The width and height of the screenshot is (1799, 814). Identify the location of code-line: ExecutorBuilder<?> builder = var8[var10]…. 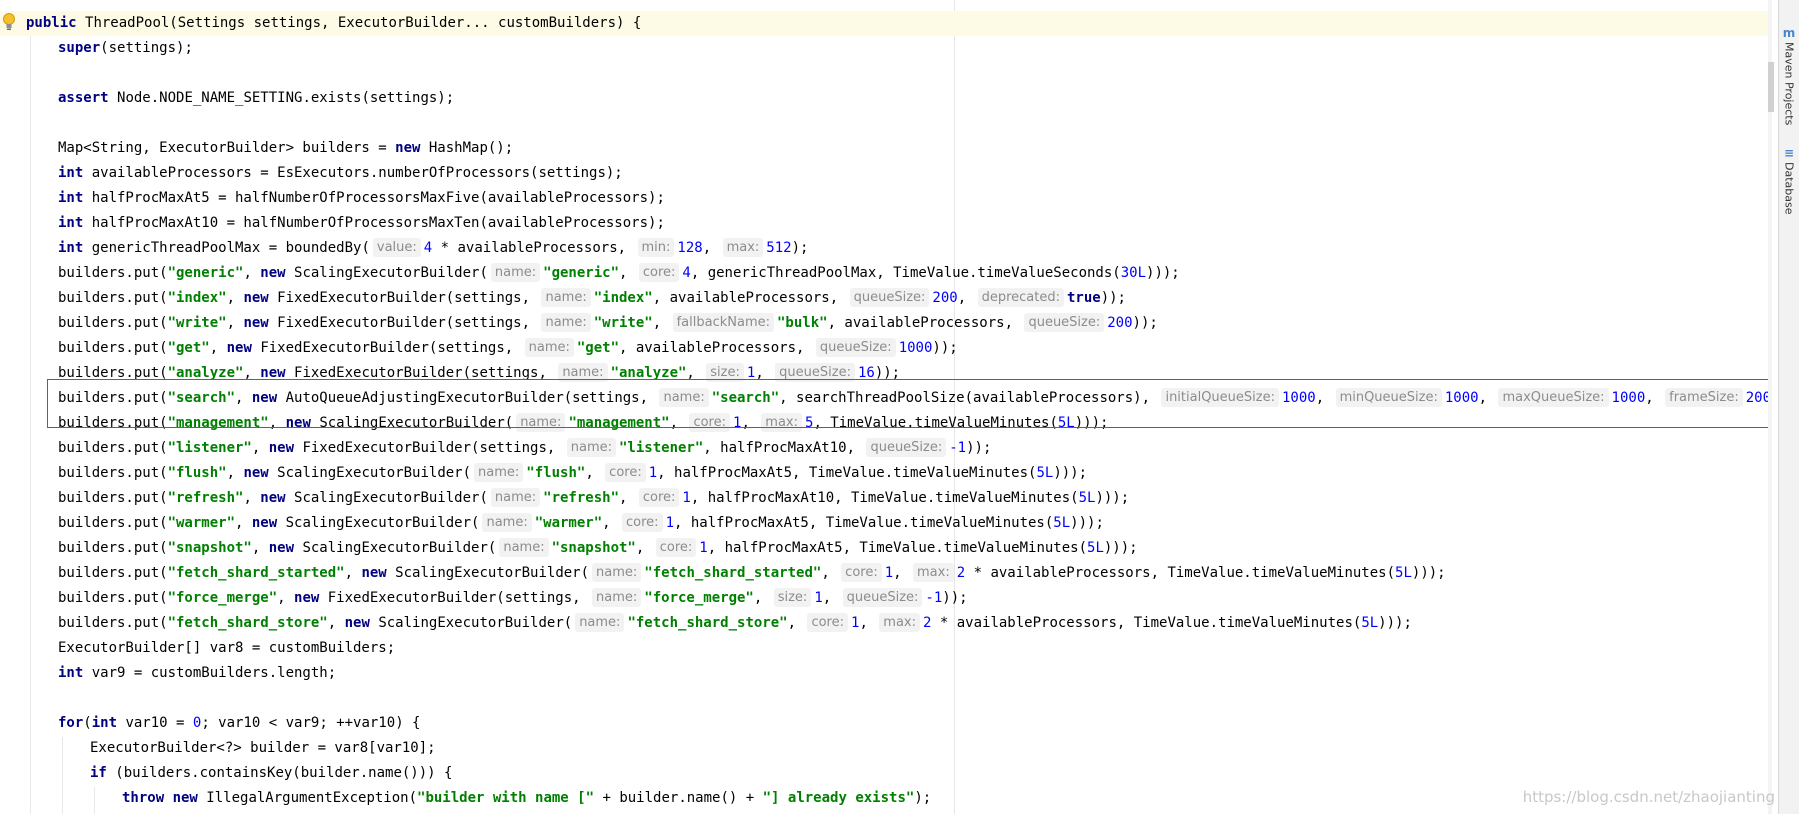
(884, 748).